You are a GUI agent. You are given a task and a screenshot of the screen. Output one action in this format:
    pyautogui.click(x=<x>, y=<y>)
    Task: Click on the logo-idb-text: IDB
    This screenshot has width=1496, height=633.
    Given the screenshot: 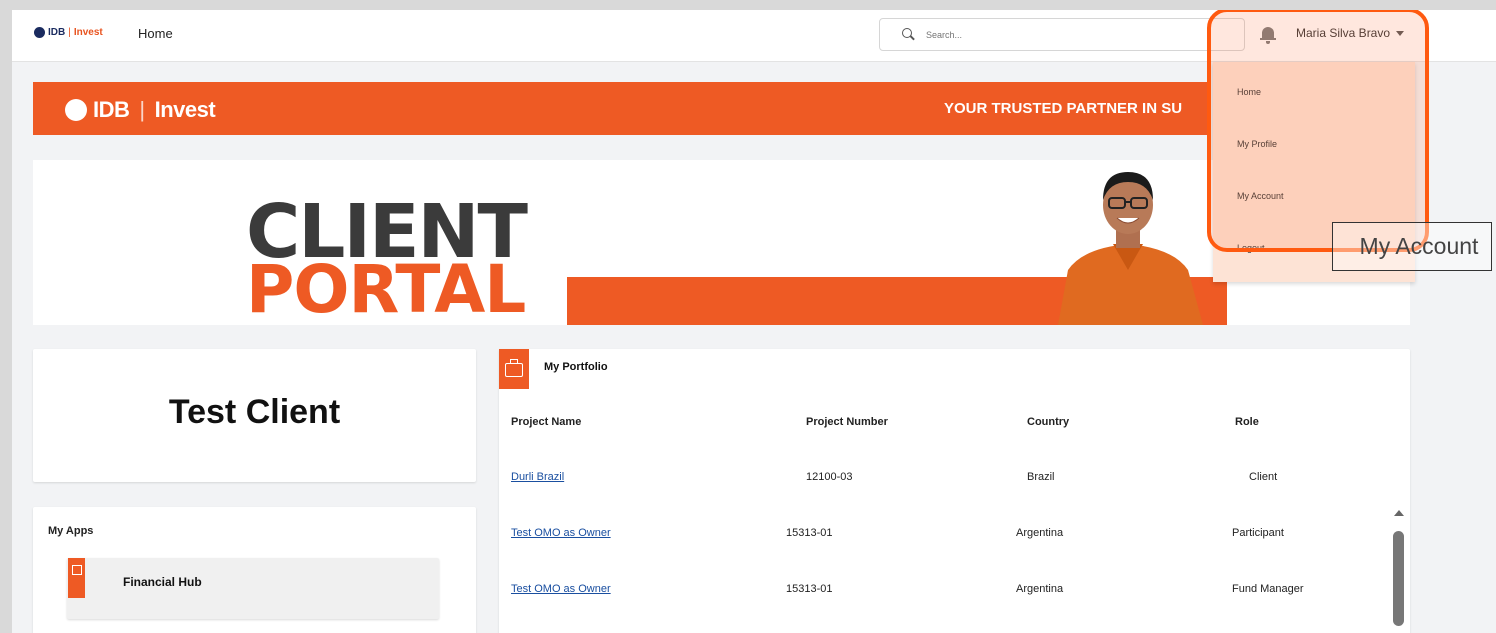 What is the action you would take?
    pyautogui.click(x=57, y=32)
    